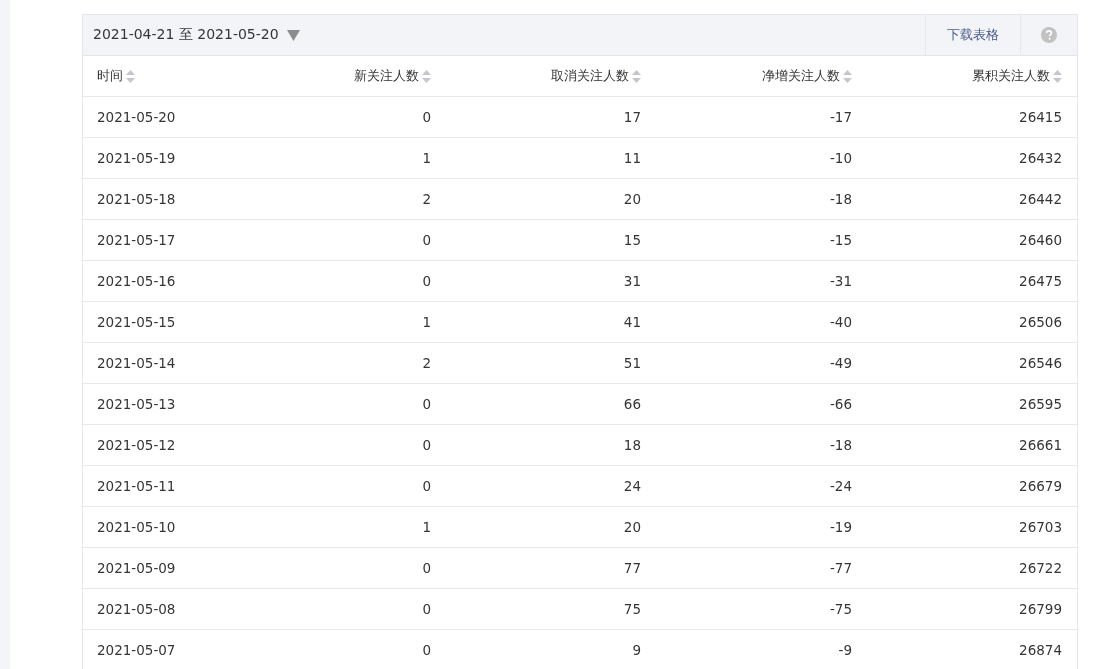  Describe the element at coordinates (972, 281) in the screenshot. I see `table-cell: 26475` at that location.